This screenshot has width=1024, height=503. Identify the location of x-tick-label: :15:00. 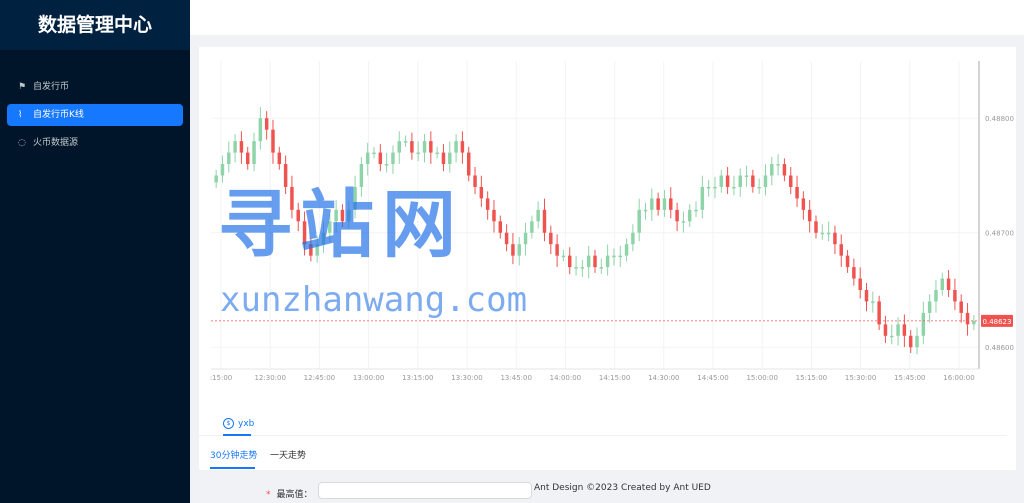
(221, 378).